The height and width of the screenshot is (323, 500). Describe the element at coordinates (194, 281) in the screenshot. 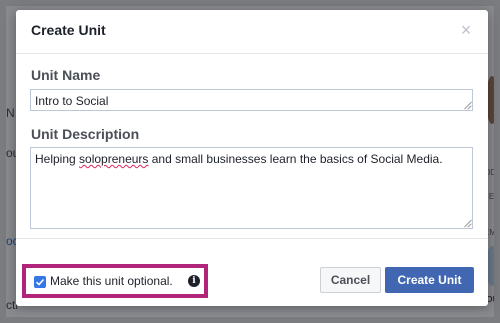

I see `info-icon: i` at that location.